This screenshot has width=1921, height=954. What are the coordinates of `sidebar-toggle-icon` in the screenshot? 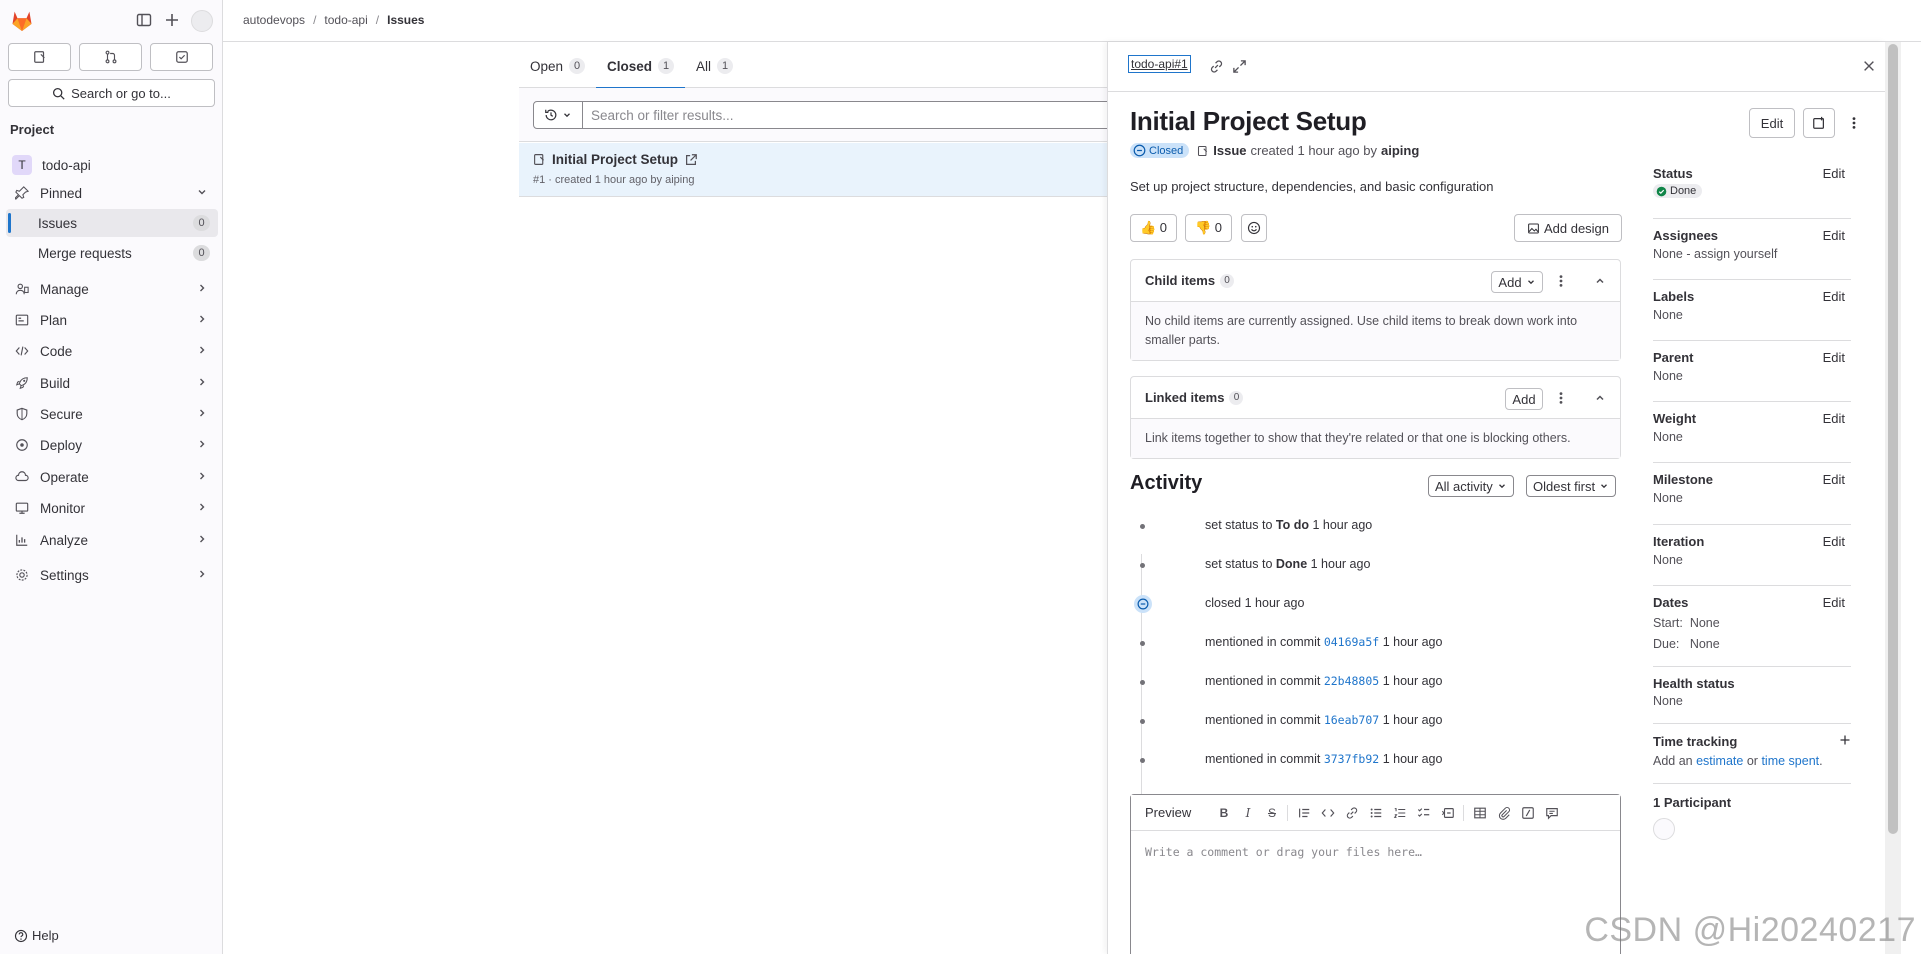 It's located at (144, 20).